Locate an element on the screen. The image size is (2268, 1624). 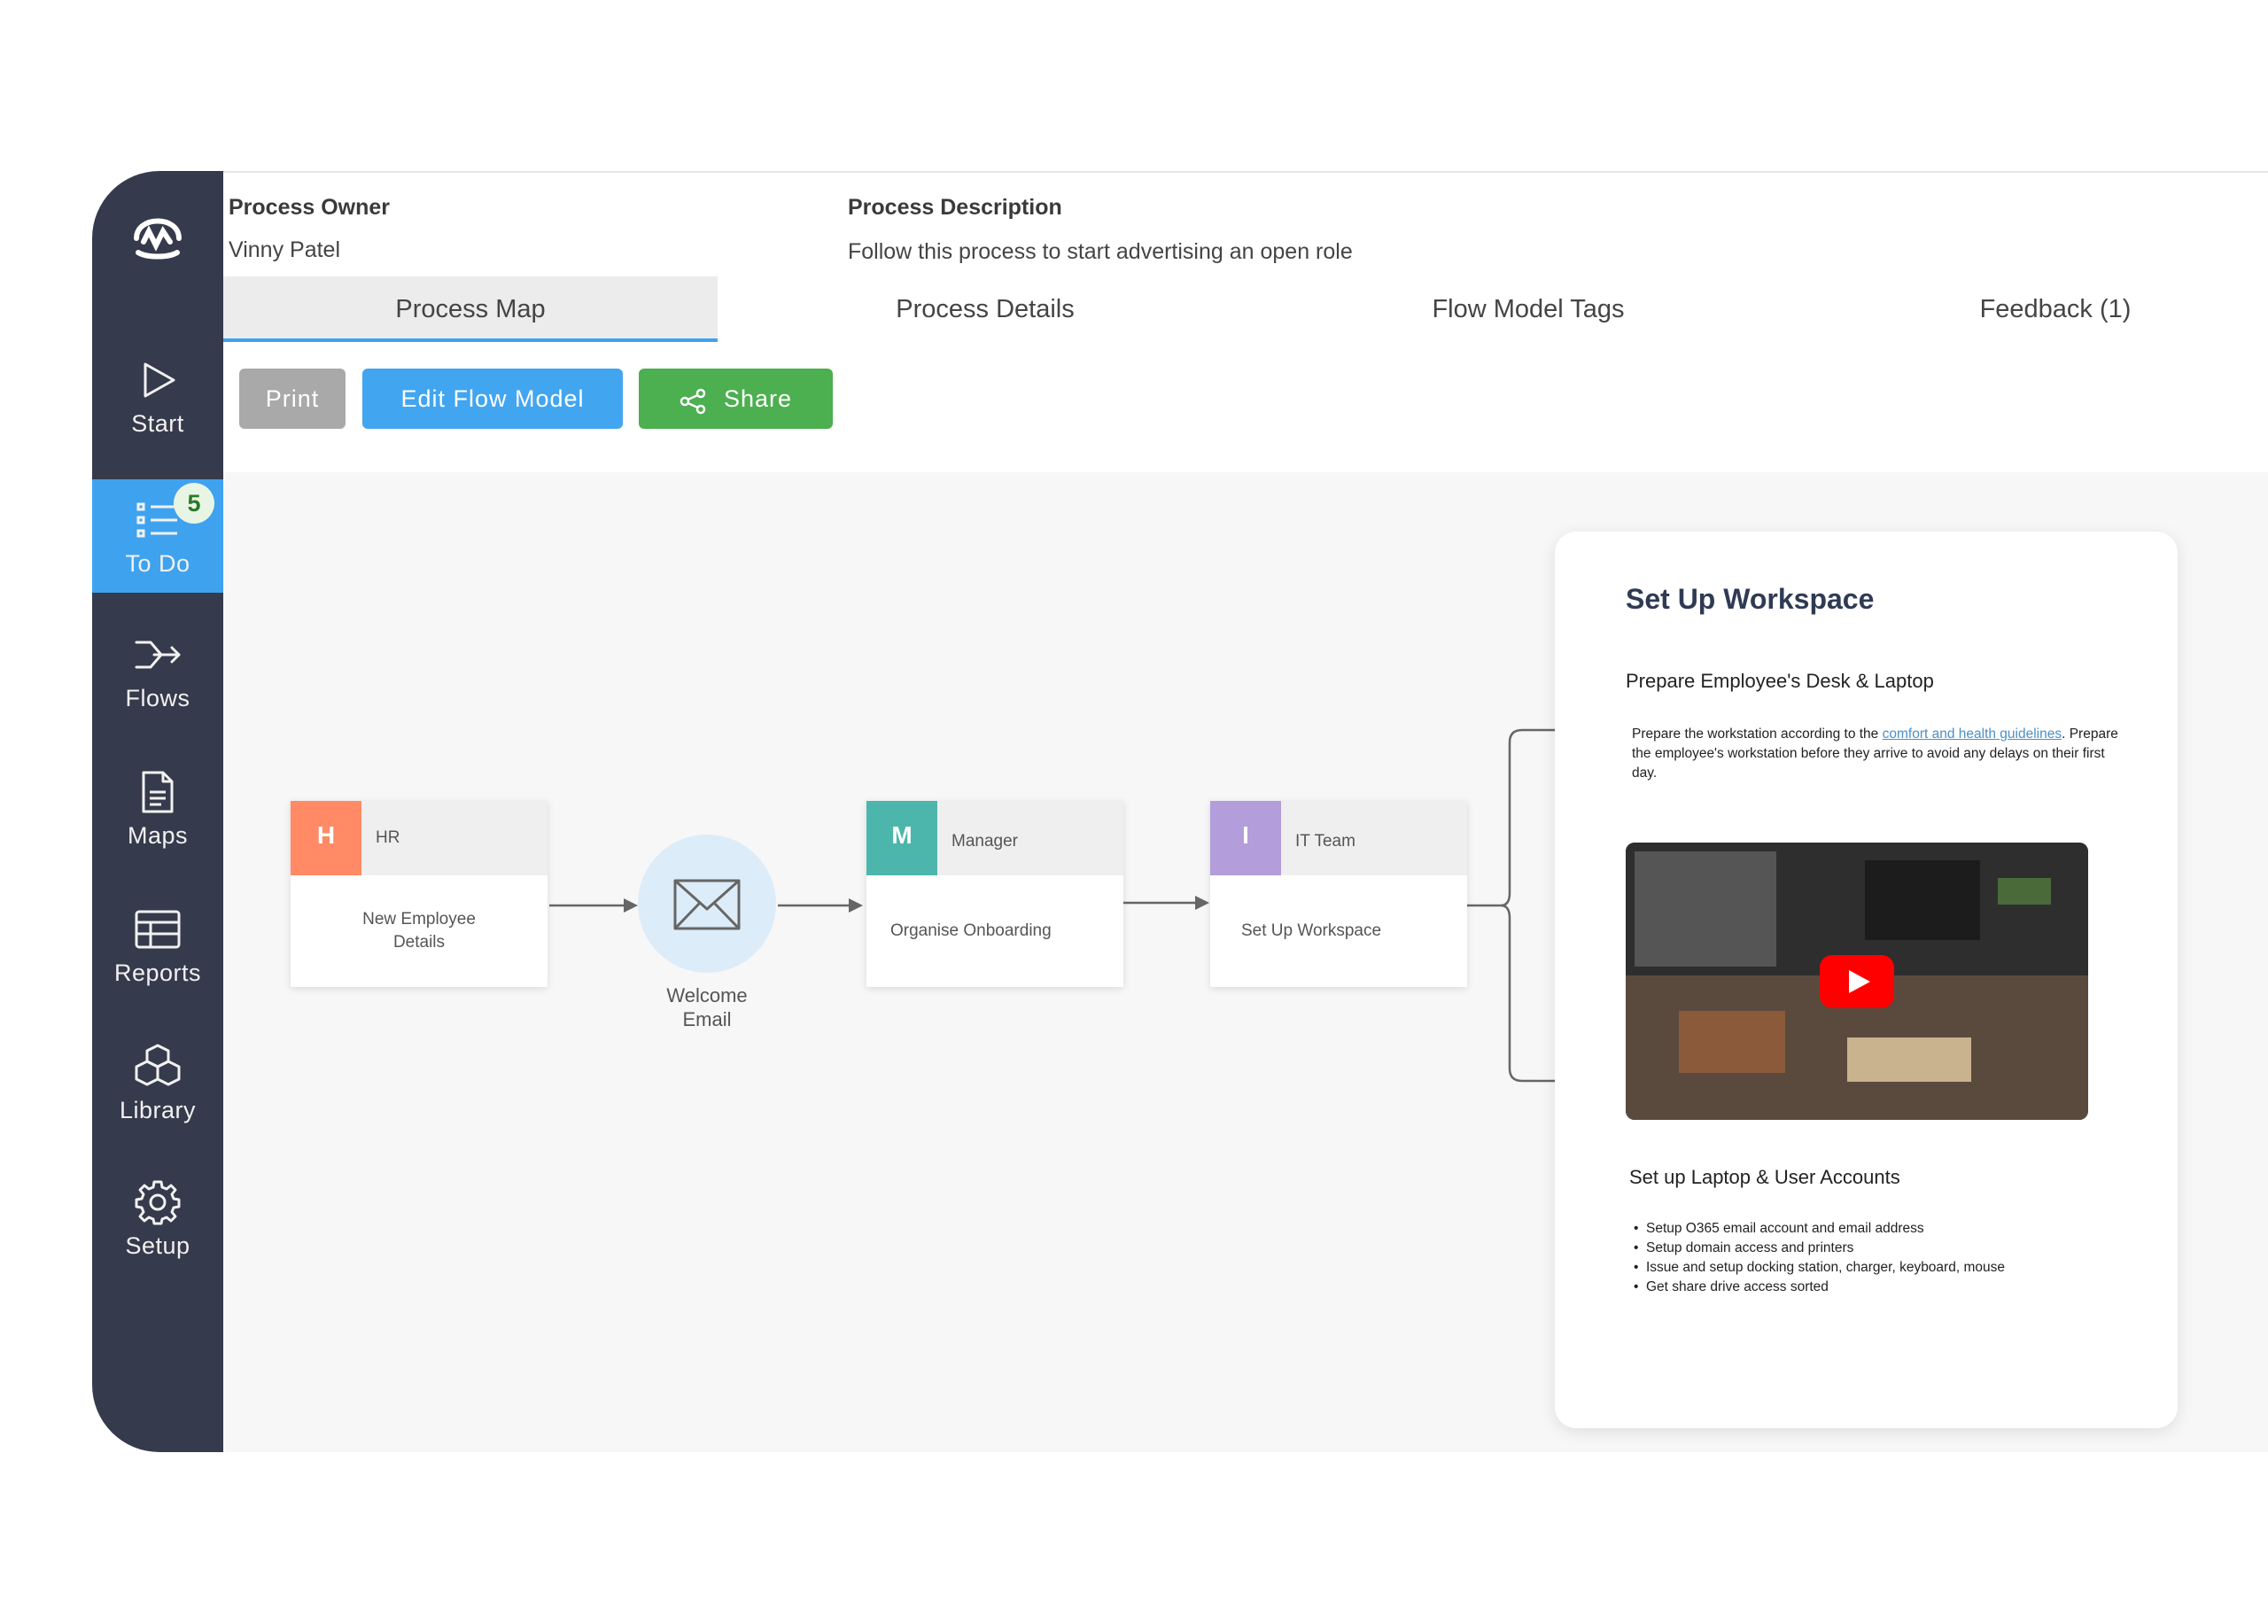
tab-flow-model-tags: Flow Model Tags is located at coordinates (1528, 309).